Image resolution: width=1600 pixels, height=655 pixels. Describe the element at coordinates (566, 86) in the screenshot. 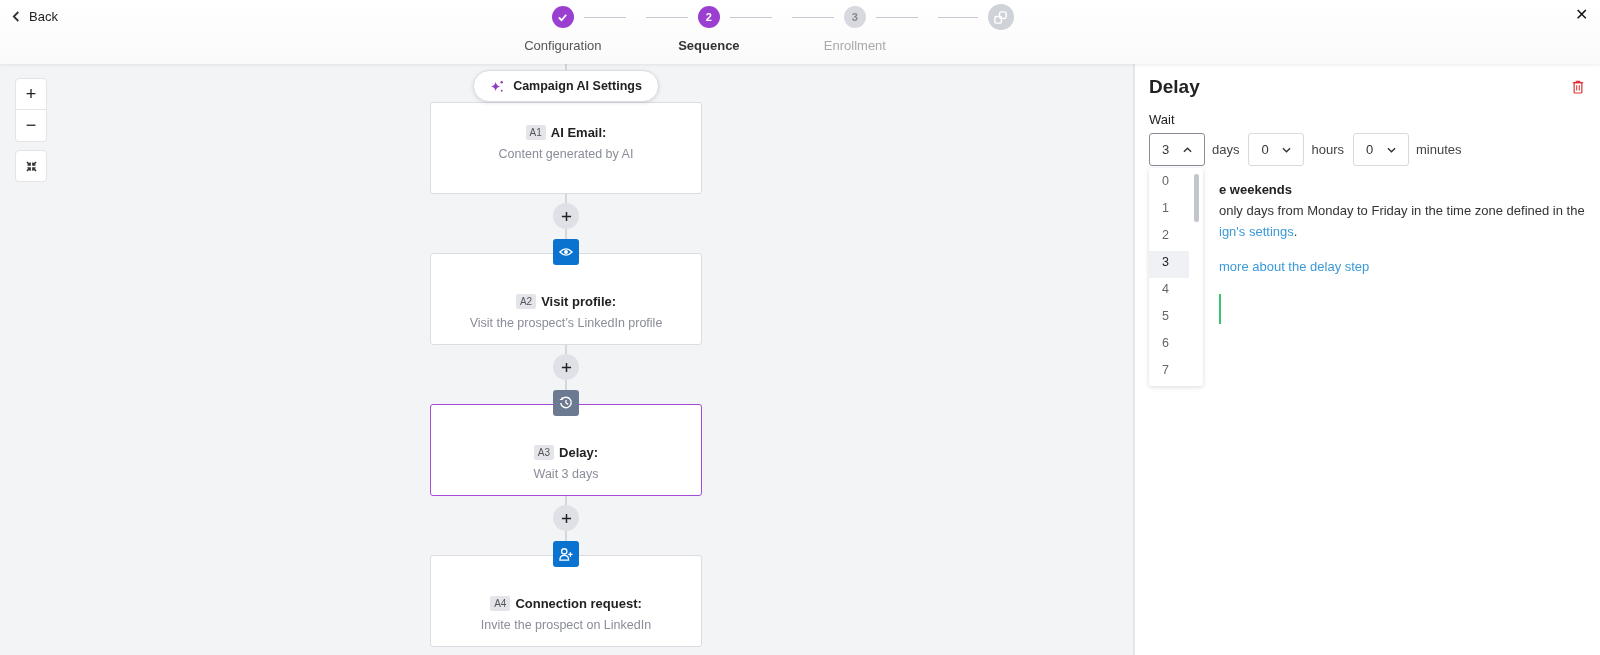

I see `ai-settings-button: Campaign AI Settings` at that location.